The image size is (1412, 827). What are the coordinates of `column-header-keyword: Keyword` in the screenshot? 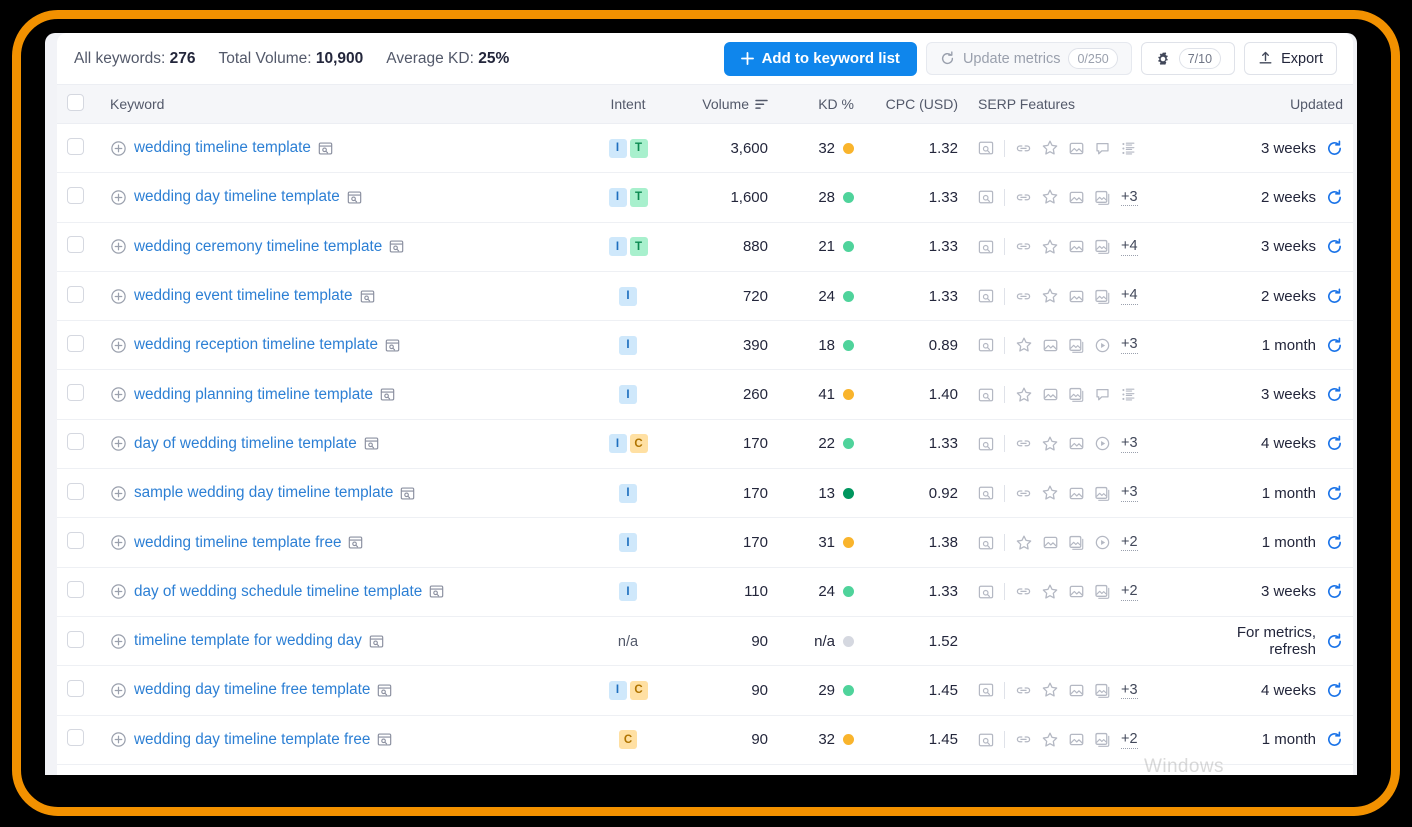 It's located at (342, 104).